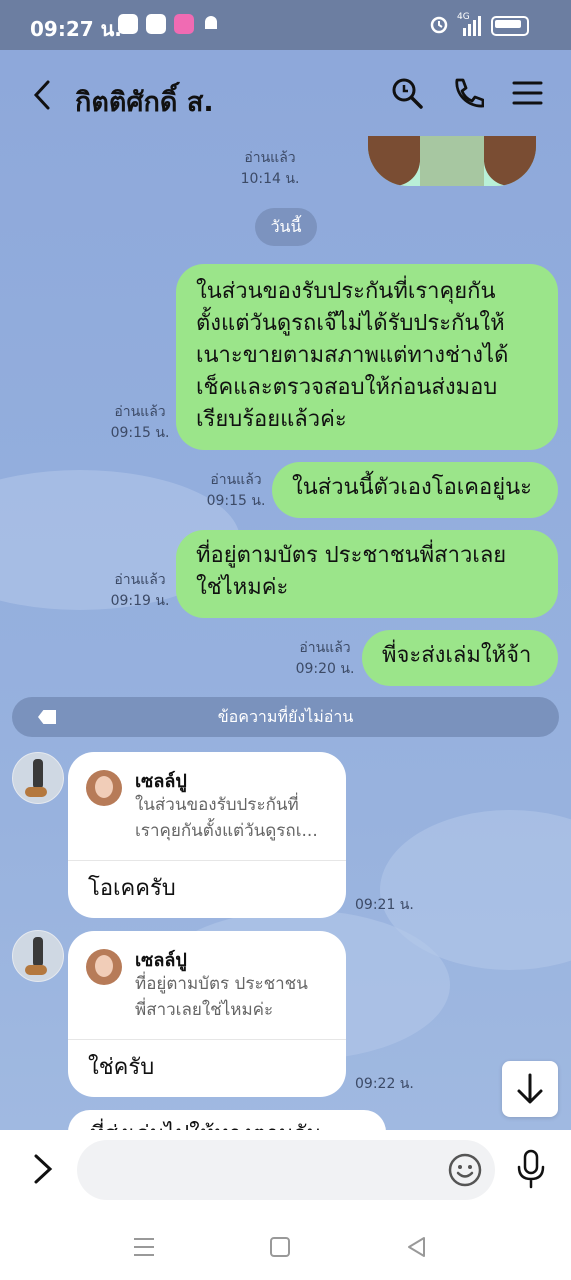  I want to click on network-type-label: 4G, so click(463, 17).